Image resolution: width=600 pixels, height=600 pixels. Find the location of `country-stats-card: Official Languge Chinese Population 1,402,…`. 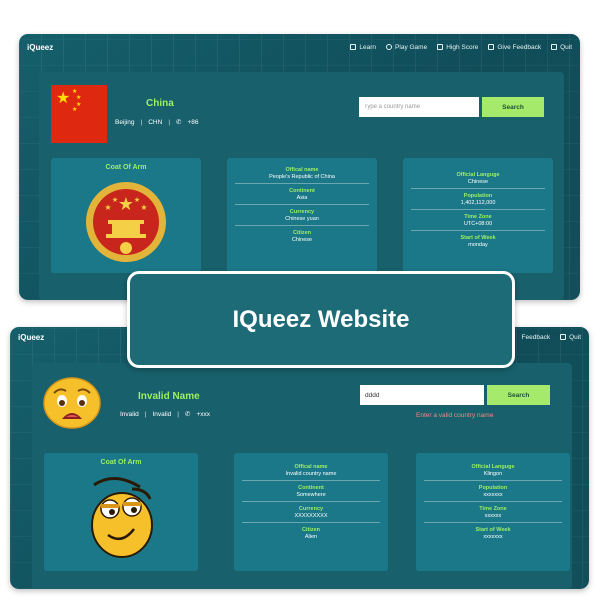

country-stats-card: Official Languge Chinese Population 1,402,… is located at coordinates (478, 215).